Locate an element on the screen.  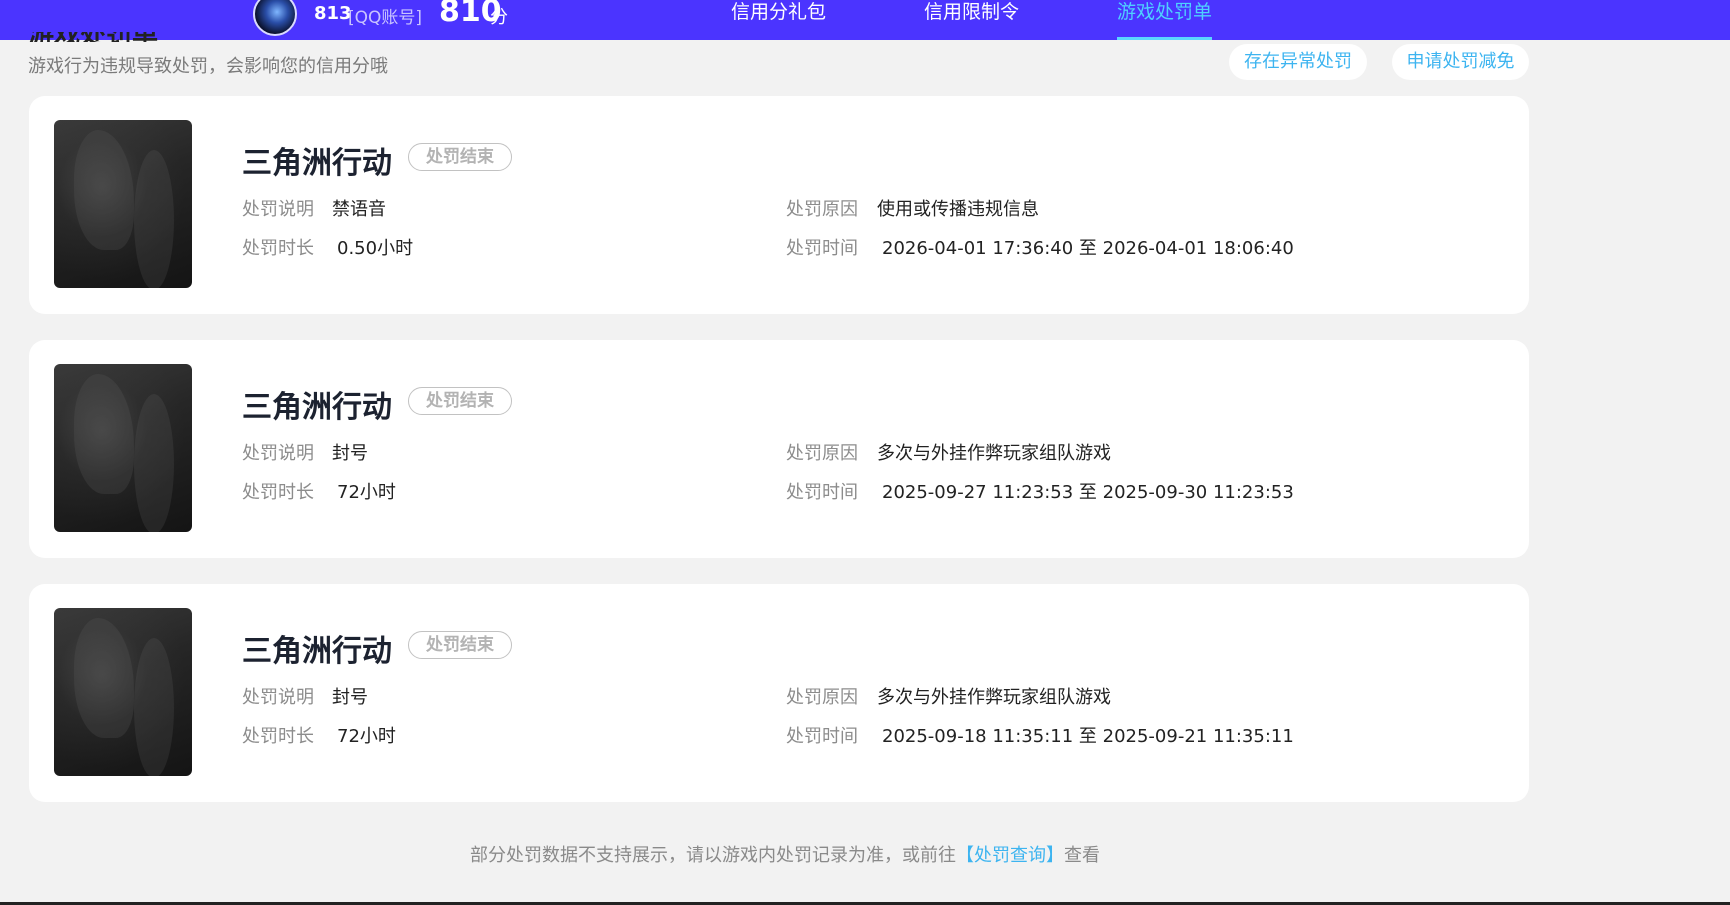
tab-credit-gift: 信用分礼包 is located at coordinates (778, 20).